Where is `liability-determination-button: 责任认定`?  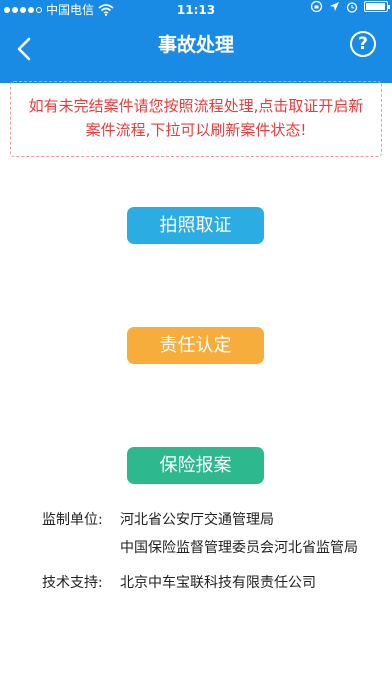
liability-determination-button: 责任认定 is located at coordinates (195, 345).